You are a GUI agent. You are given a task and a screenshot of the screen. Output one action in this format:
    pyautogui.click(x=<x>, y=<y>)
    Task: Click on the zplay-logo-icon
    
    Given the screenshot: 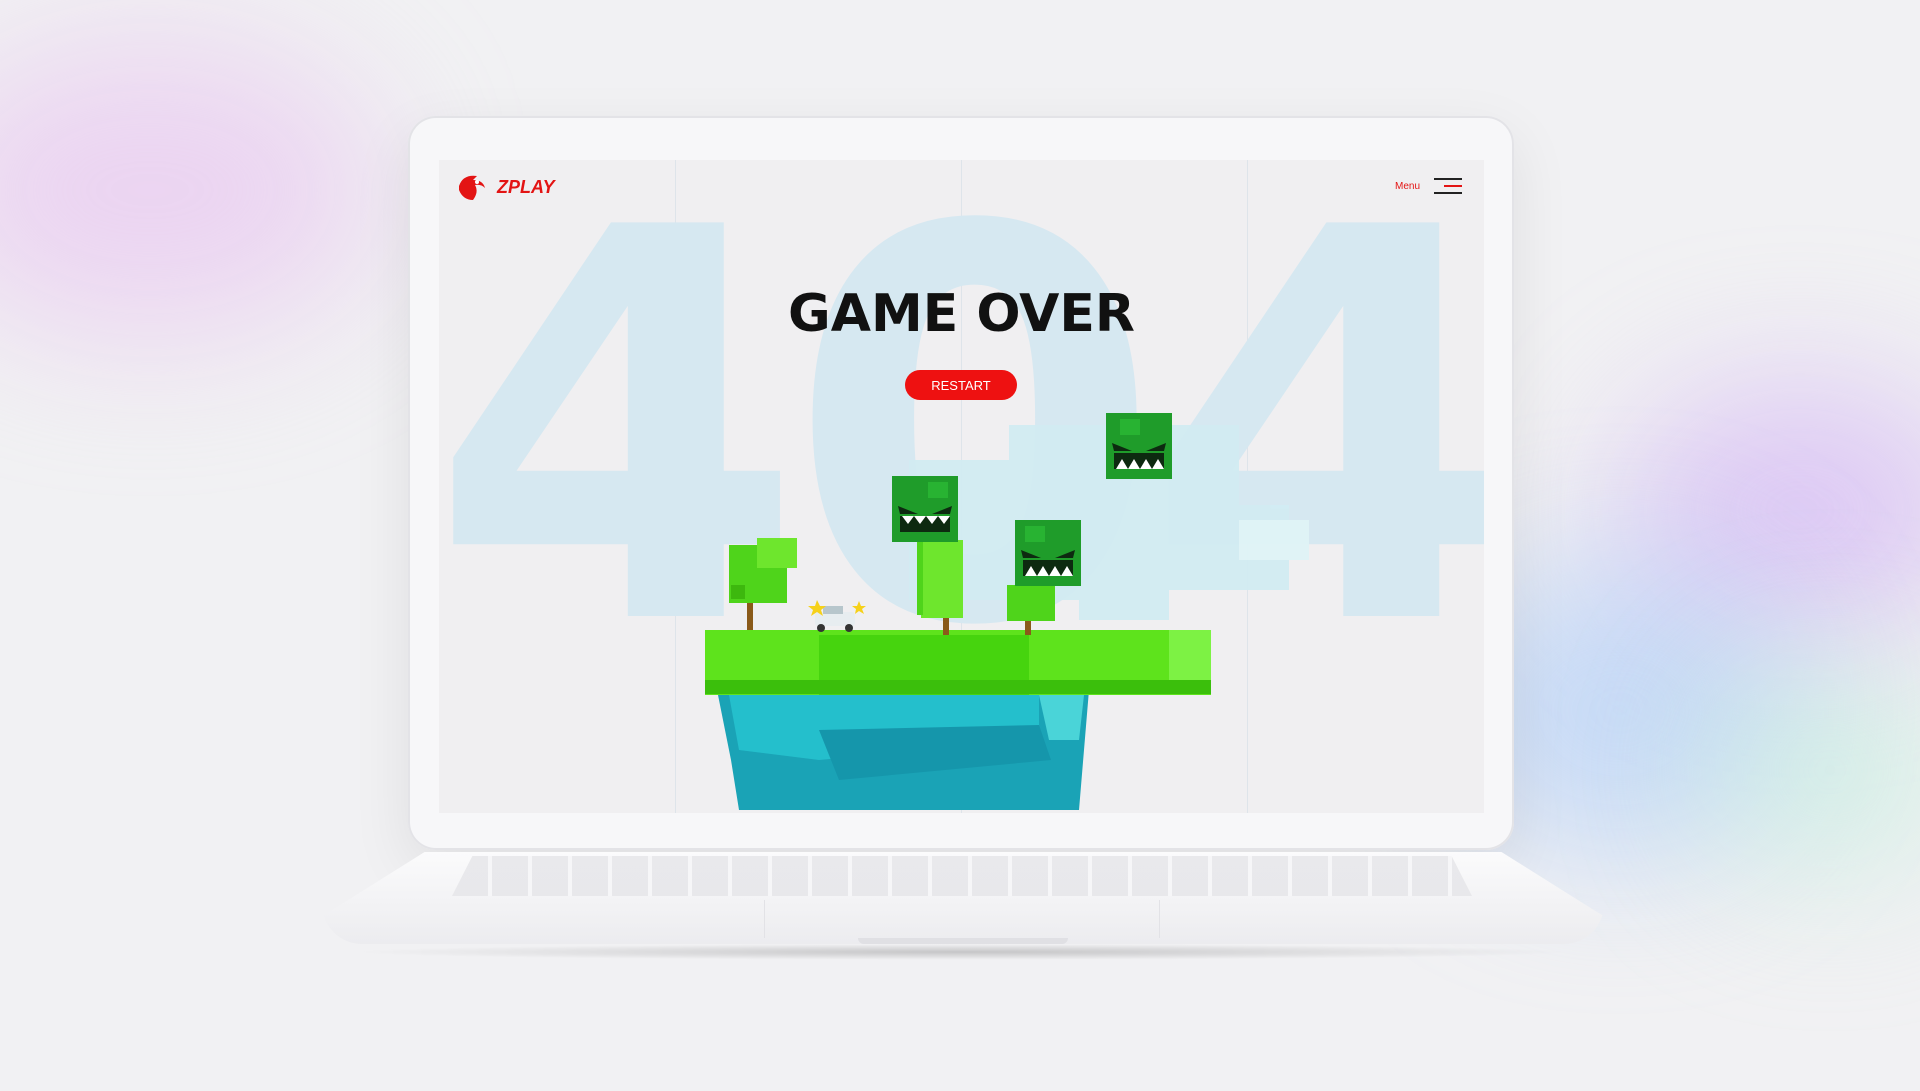 What is the action you would take?
    pyautogui.click(x=472, y=187)
    